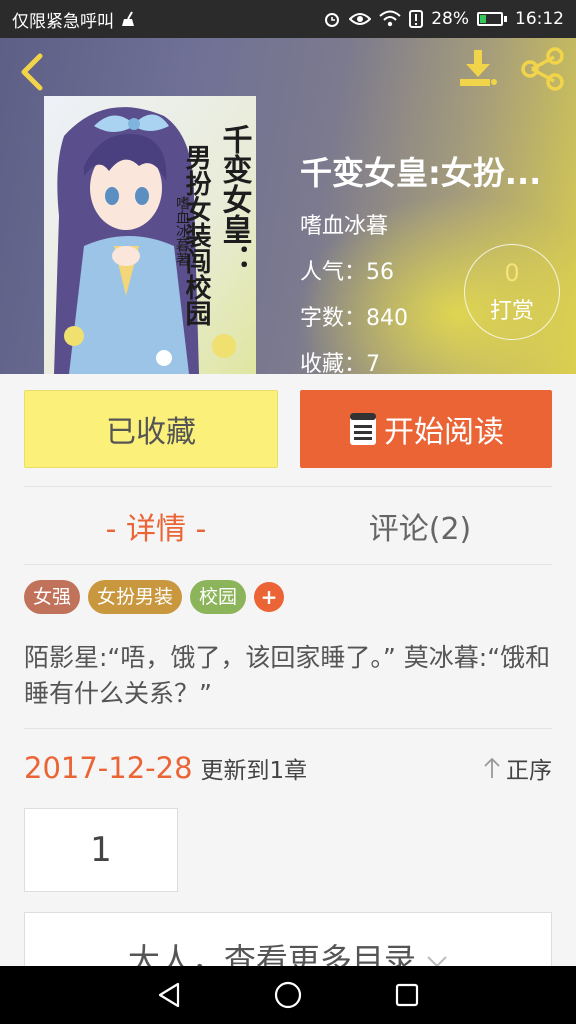 The height and width of the screenshot is (1024, 576). I want to click on tag-list: 女强 女扮男装 校园 +, so click(154, 597).